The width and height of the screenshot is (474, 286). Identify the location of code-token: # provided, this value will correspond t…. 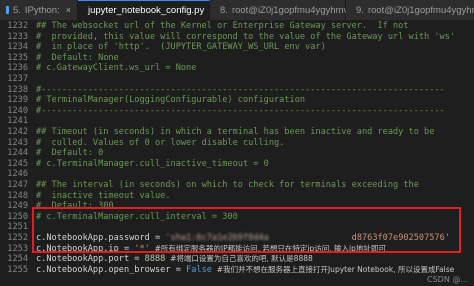
(246, 36).